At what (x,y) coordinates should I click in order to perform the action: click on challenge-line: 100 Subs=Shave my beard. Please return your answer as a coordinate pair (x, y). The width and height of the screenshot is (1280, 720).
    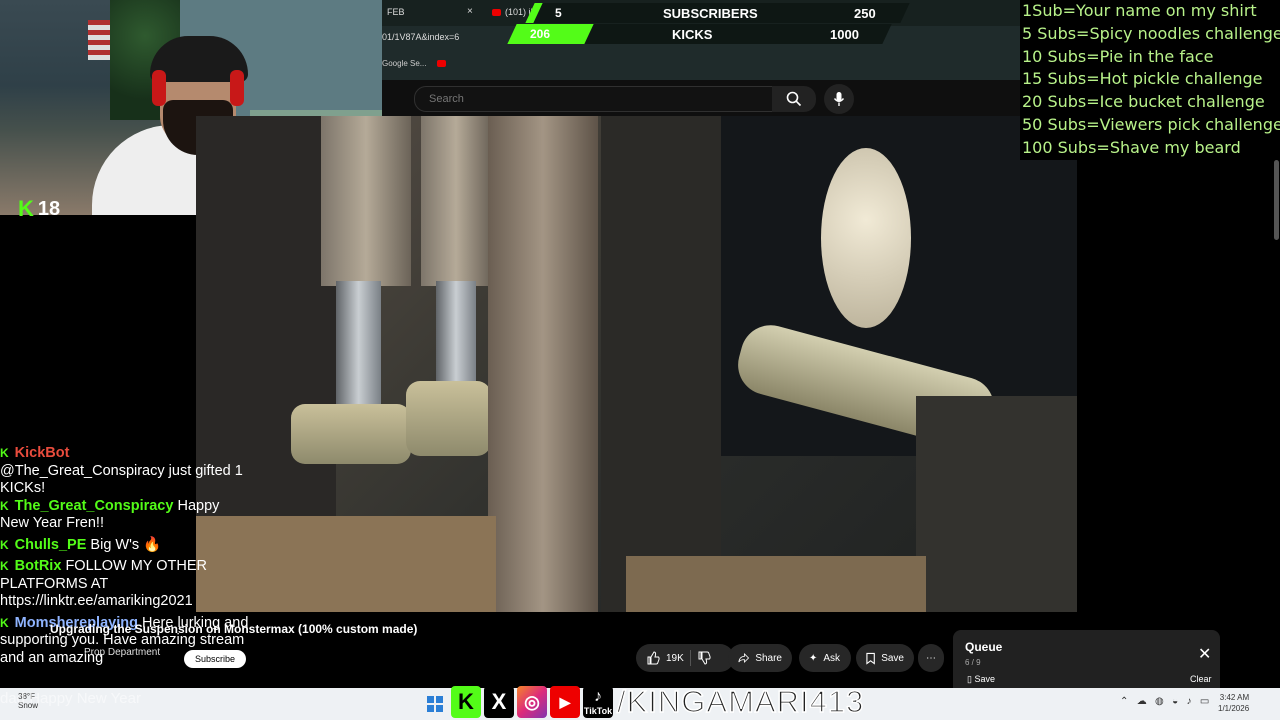
    Looking at the image, I should click on (1131, 147).